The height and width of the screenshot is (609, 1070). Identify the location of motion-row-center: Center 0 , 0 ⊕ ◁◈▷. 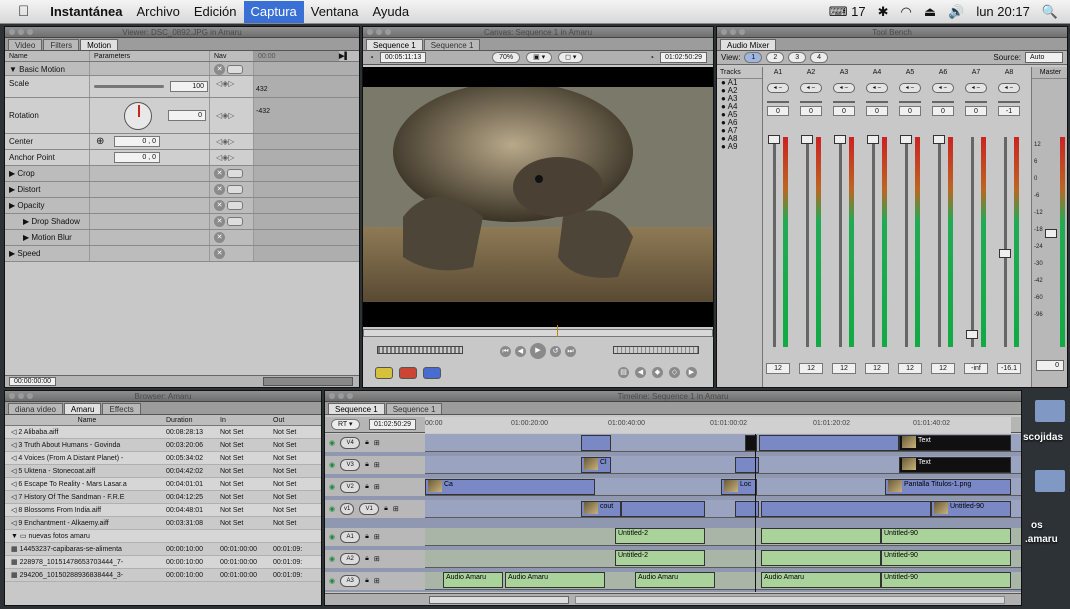
(182, 142).